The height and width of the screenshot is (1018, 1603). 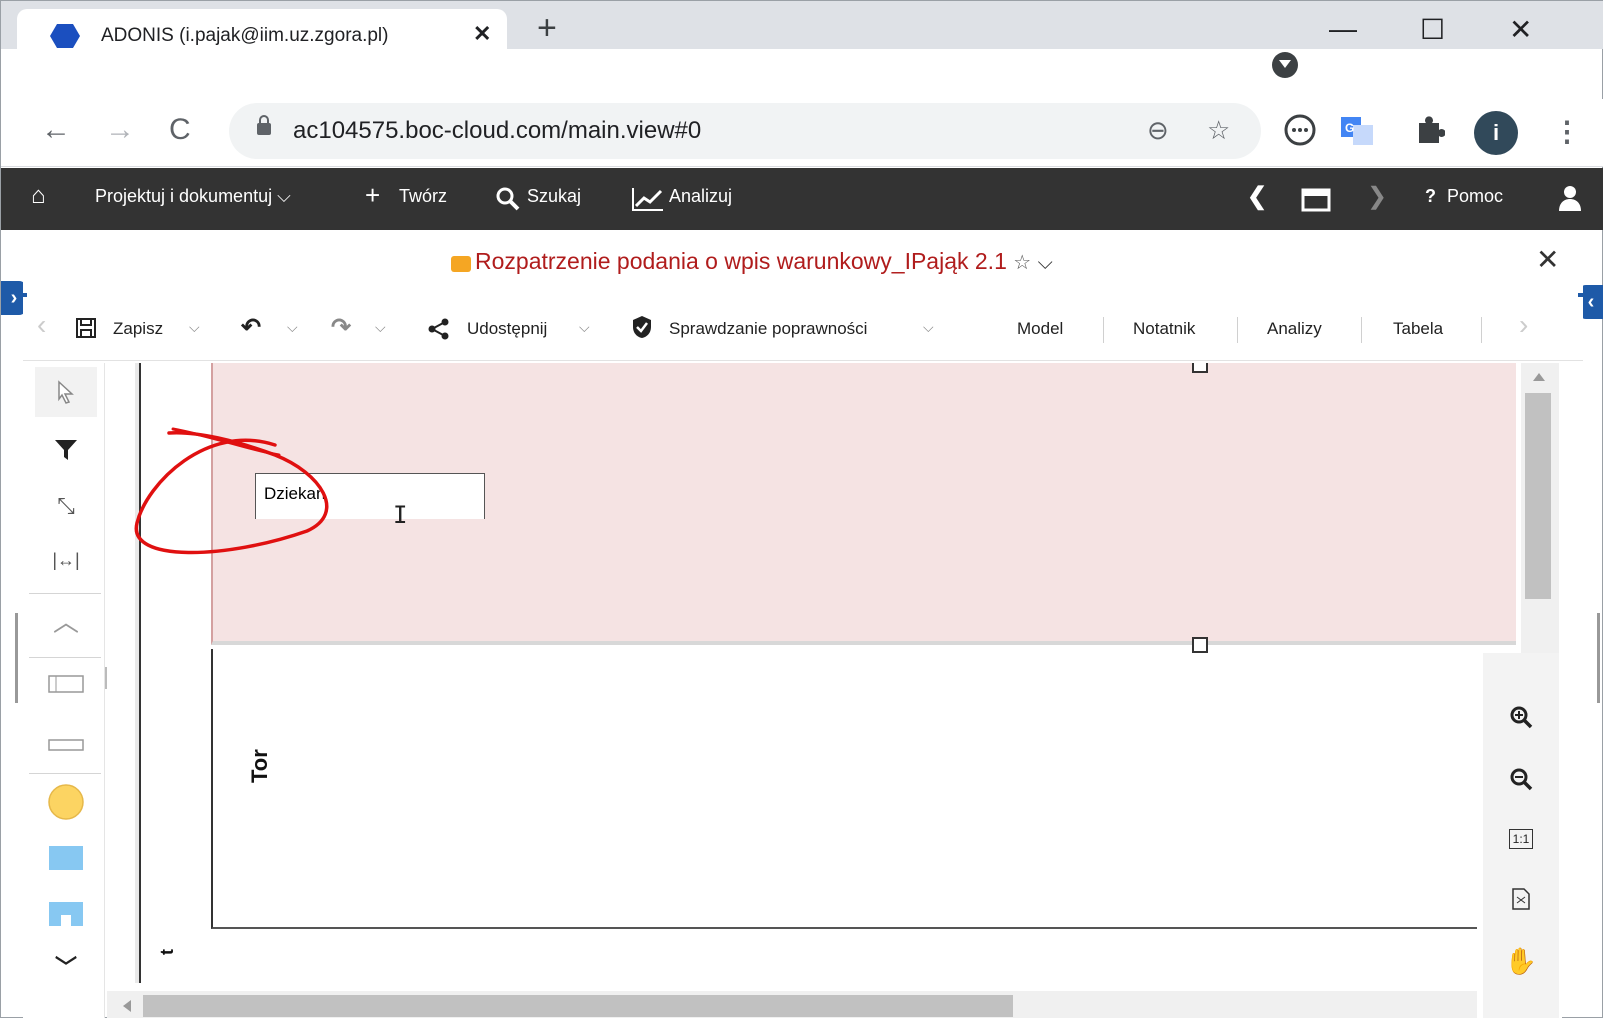 What do you see at coordinates (66, 684) in the screenshot?
I see `pool-shape-icon` at bounding box center [66, 684].